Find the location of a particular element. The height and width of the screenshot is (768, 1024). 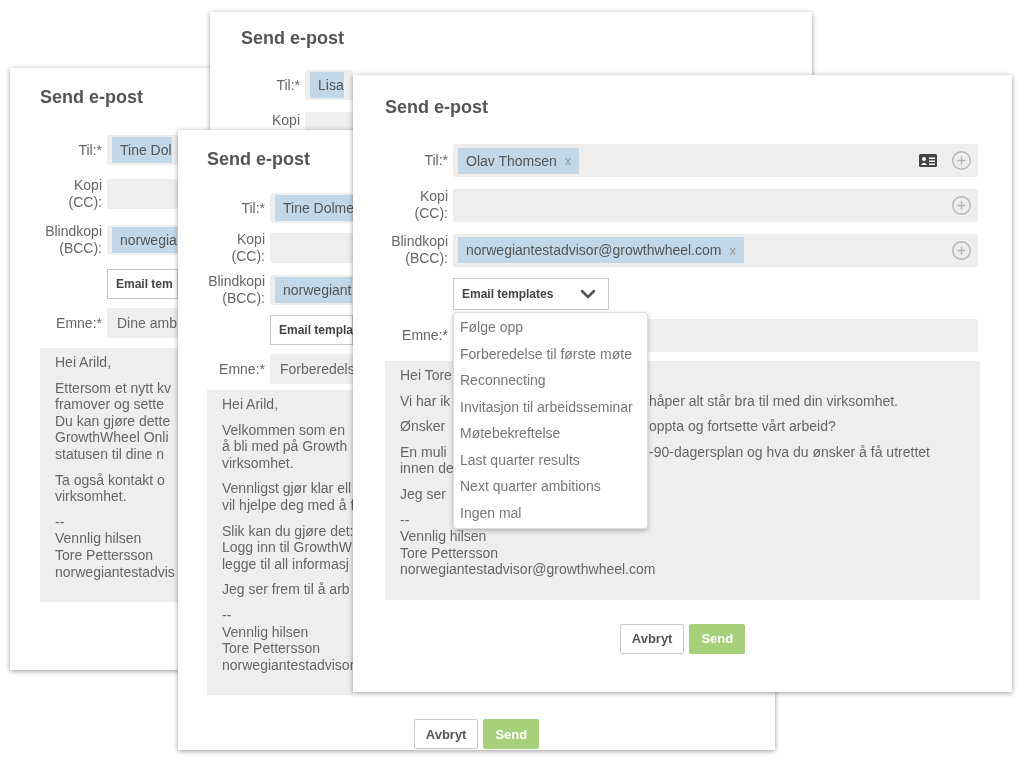

template-option: Forberedelse til første møte is located at coordinates (550, 353).